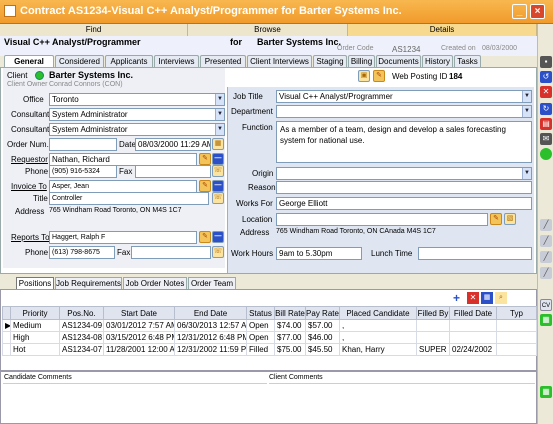 This screenshot has width=553, height=424. Describe the element at coordinates (442, 30) in the screenshot. I see `mode-details: Details` at that location.